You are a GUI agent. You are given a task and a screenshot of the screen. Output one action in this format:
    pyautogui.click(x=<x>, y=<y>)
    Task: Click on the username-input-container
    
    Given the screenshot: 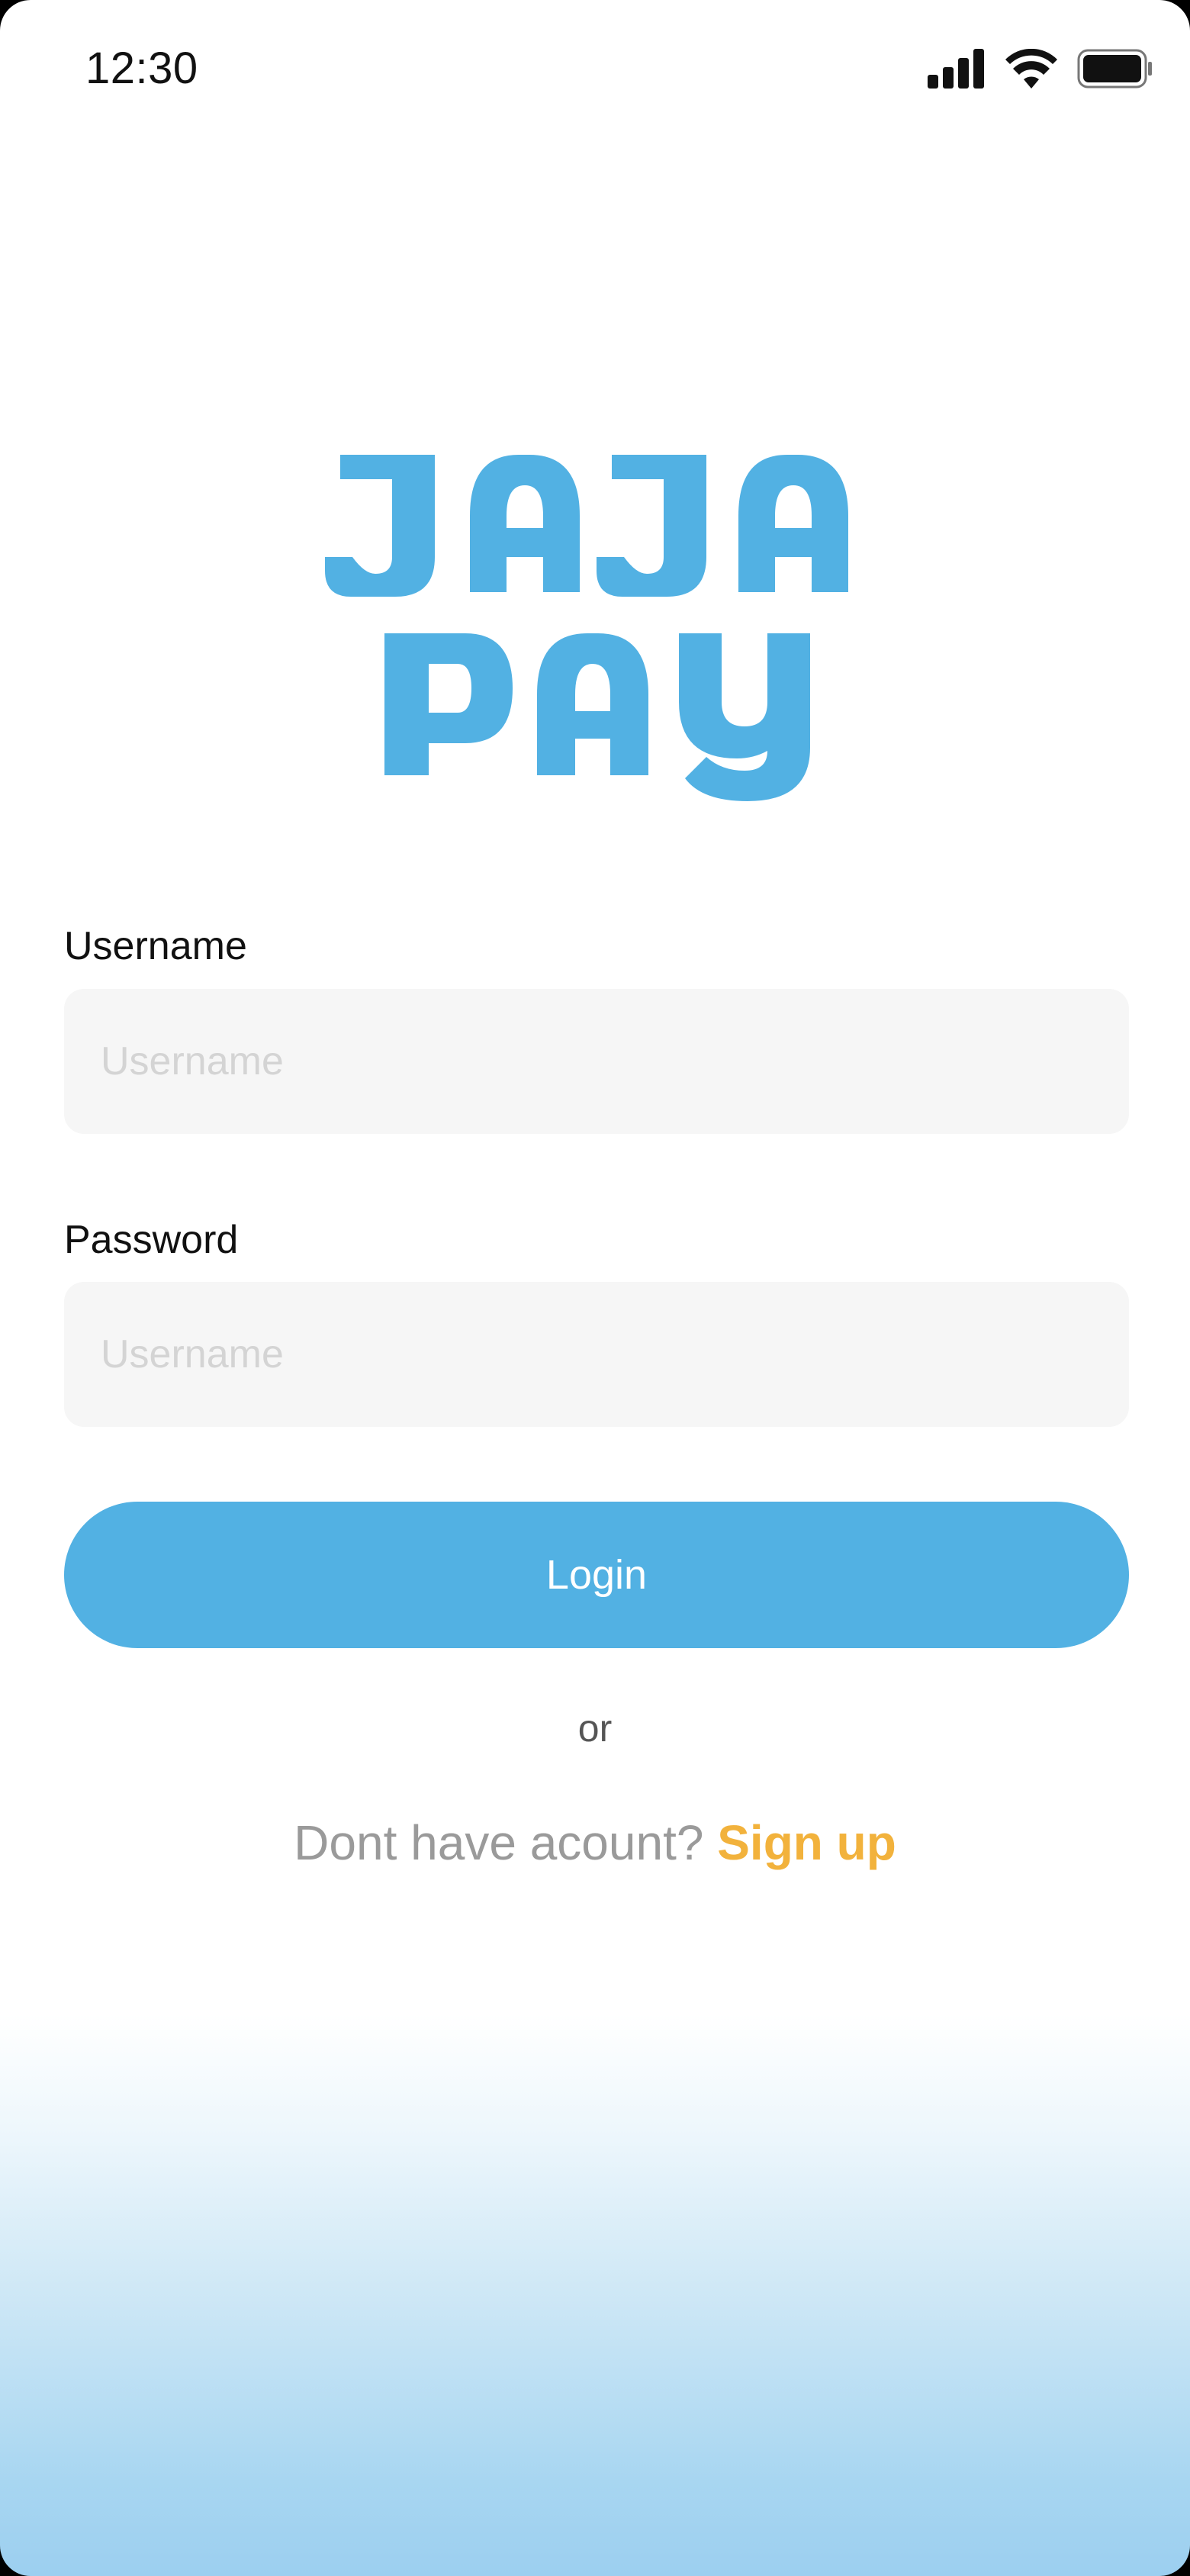 What is the action you would take?
    pyautogui.click(x=596, y=1061)
    